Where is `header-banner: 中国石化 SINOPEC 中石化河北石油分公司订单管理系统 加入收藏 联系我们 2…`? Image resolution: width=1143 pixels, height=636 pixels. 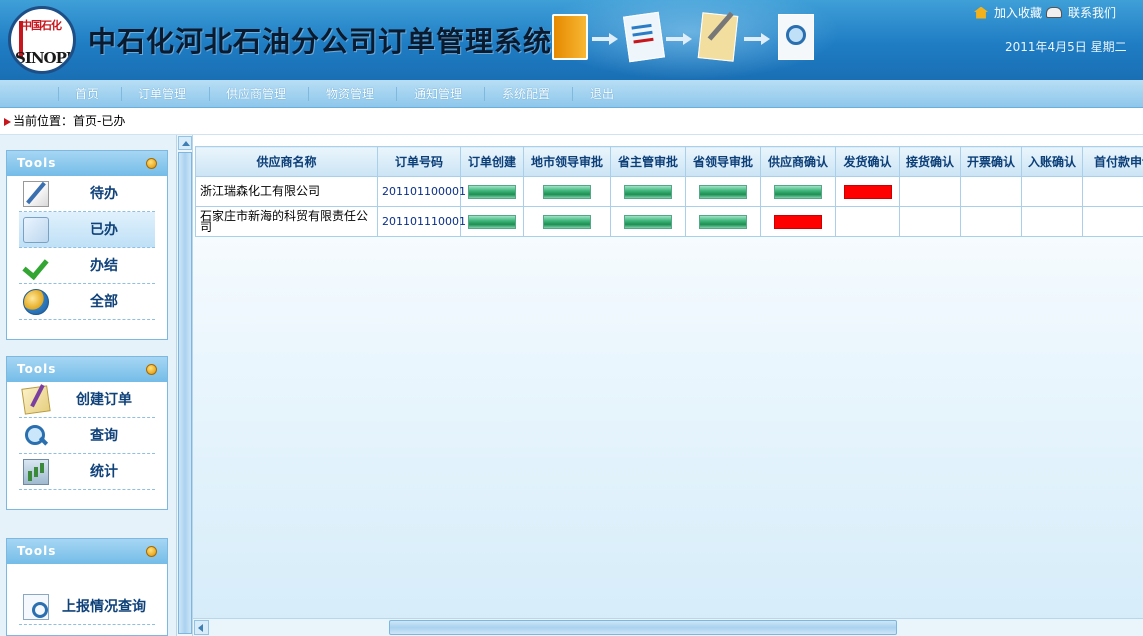
header-banner: 中国石化 SINOPEC 中石化河北石油分公司订单管理系统 加入收藏 联系我们 2… is located at coordinates (571, 40).